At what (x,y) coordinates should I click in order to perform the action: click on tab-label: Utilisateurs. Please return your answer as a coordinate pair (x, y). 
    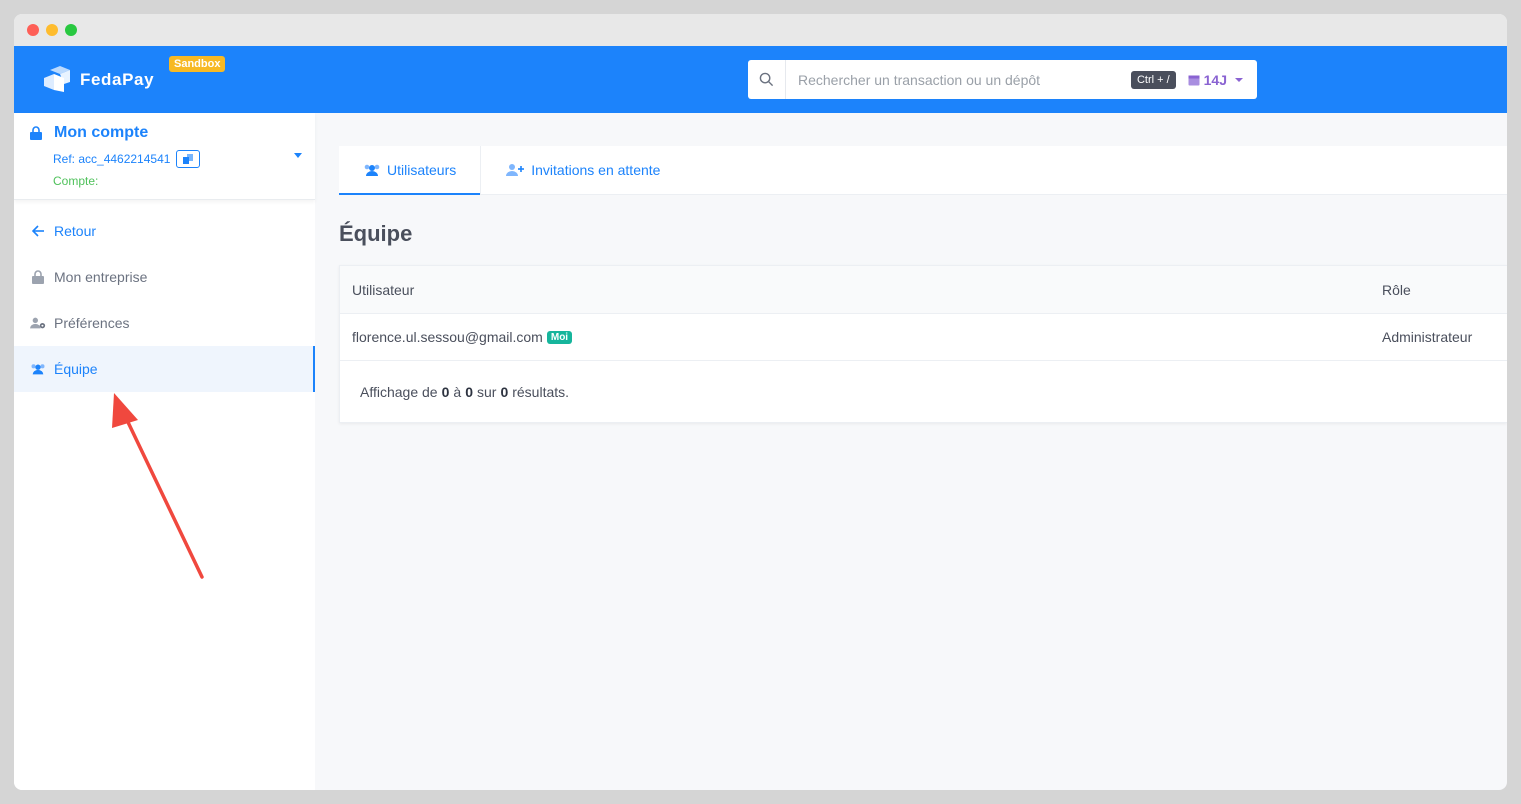
    Looking at the image, I should click on (422, 170).